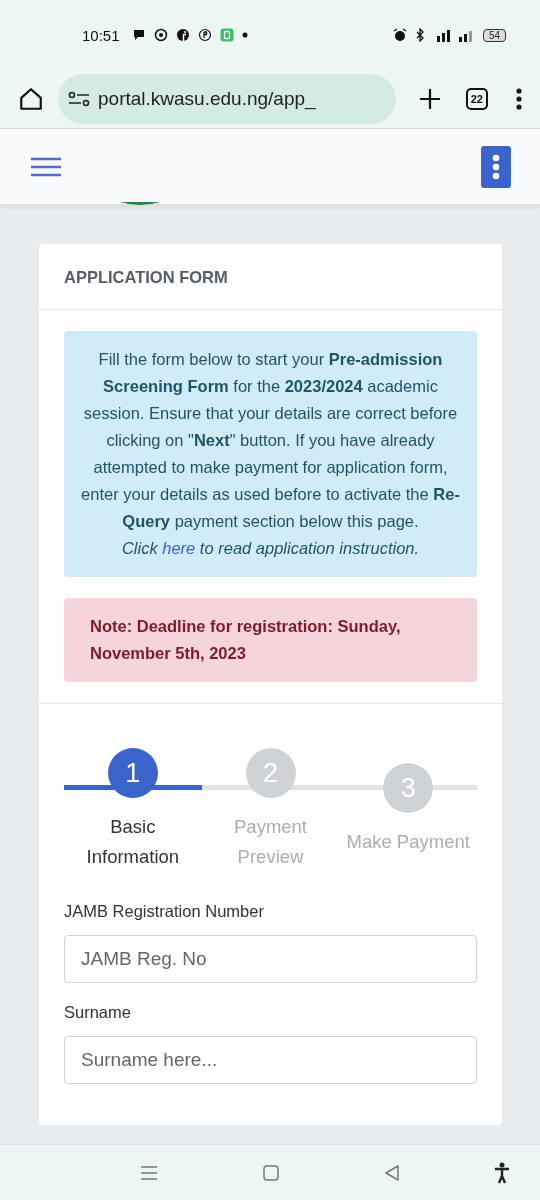 The height and width of the screenshot is (1200, 540). What do you see at coordinates (132, 773) in the screenshot?
I see `step-number: 1` at bounding box center [132, 773].